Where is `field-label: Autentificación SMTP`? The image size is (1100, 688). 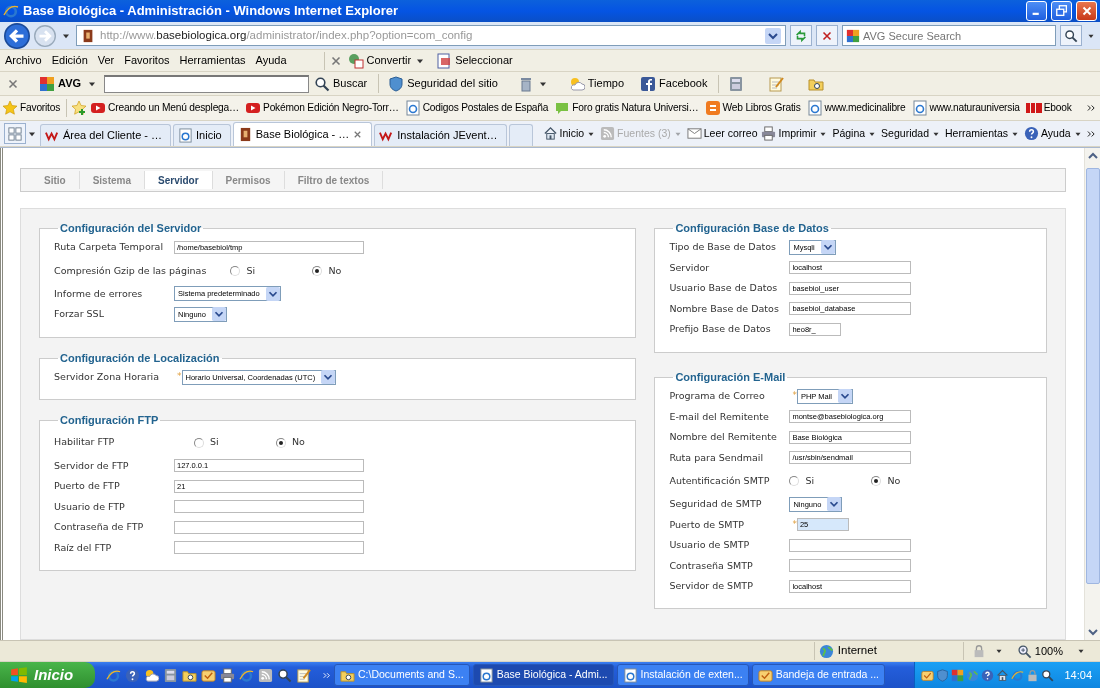 field-label: Autentificación SMTP is located at coordinates (720, 480).